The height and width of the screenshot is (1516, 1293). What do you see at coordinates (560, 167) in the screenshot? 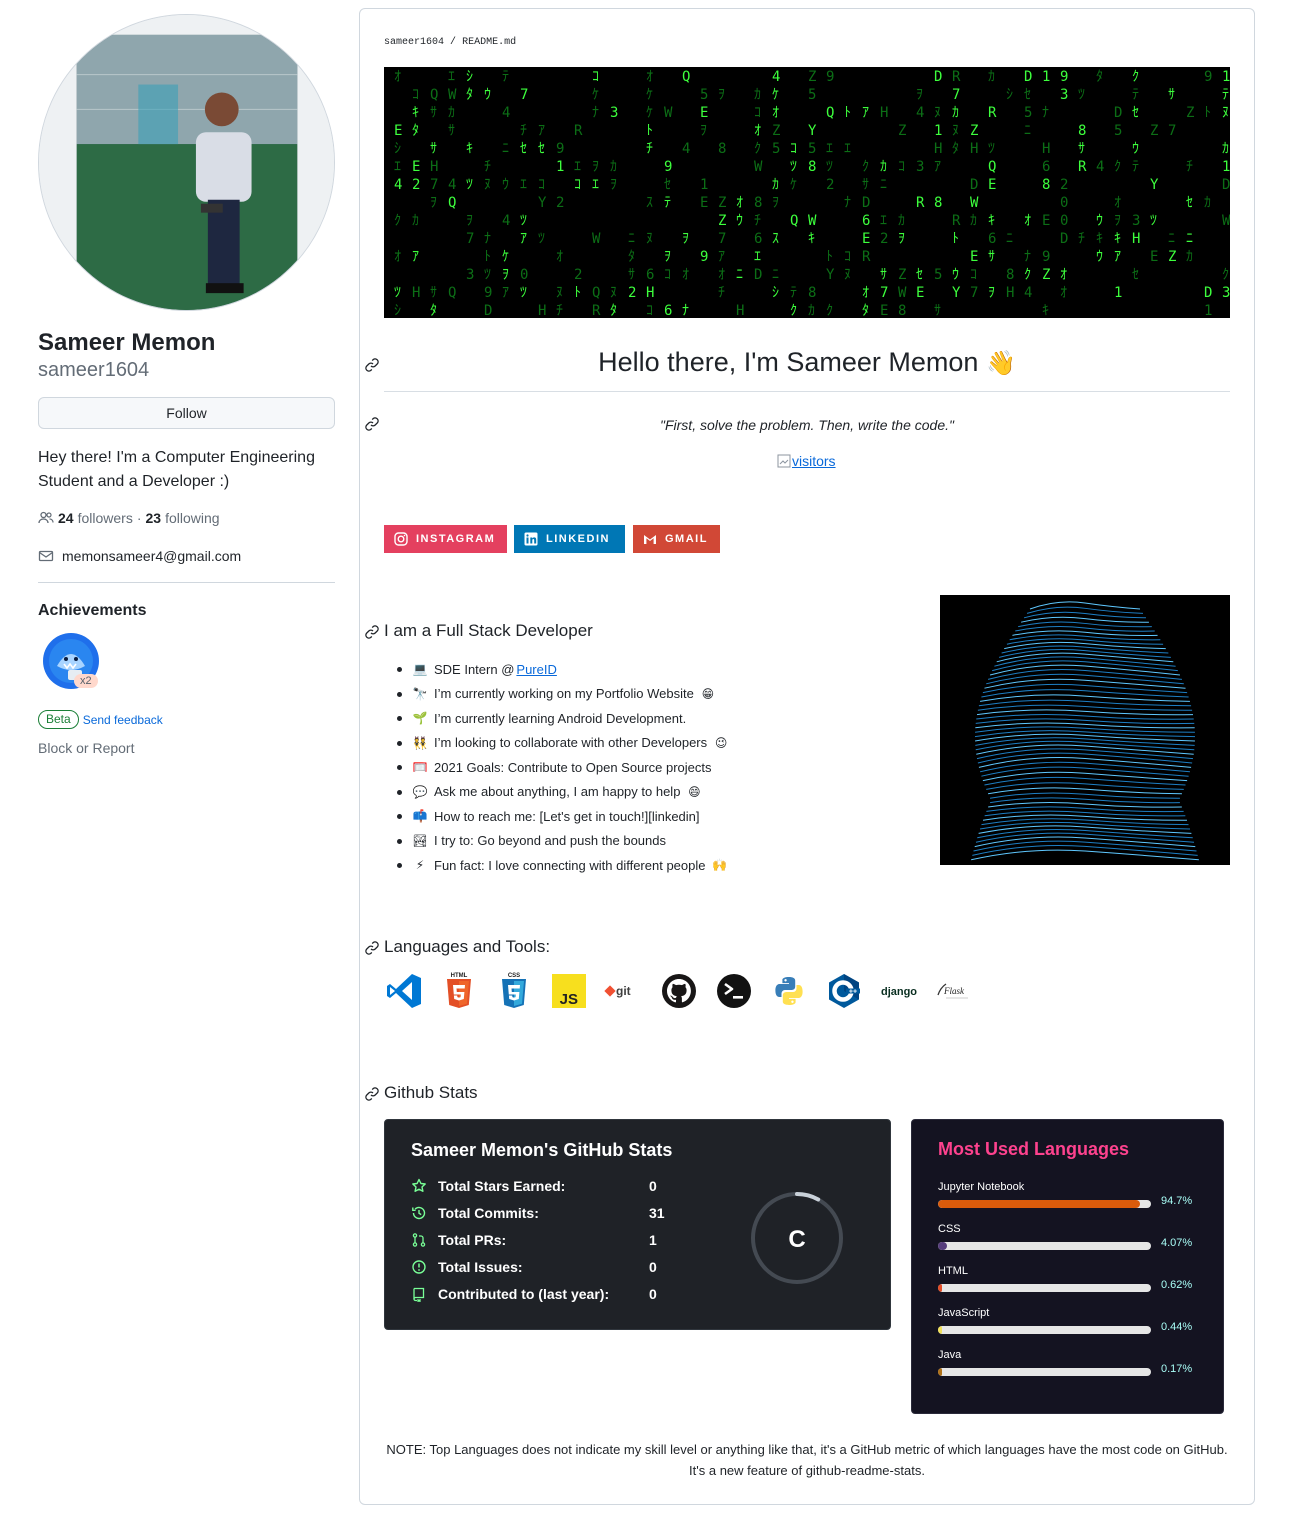
I see `matrix-glyph: 1` at bounding box center [560, 167].